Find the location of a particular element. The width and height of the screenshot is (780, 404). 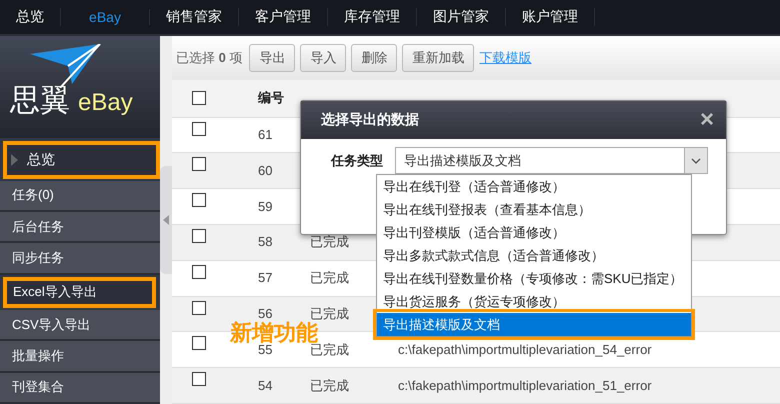

sidebar-item: 后台任务 is located at coordinates (80, 228).